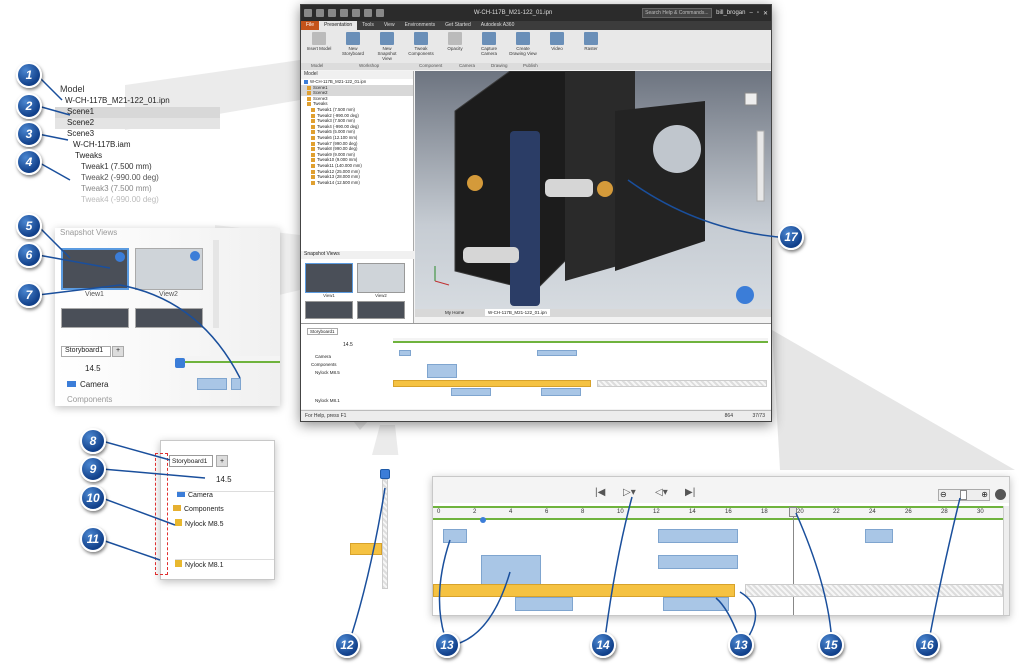 This screenshot has height=667, width=1024. I want to click on callout-4: 4, so click(29, 162).